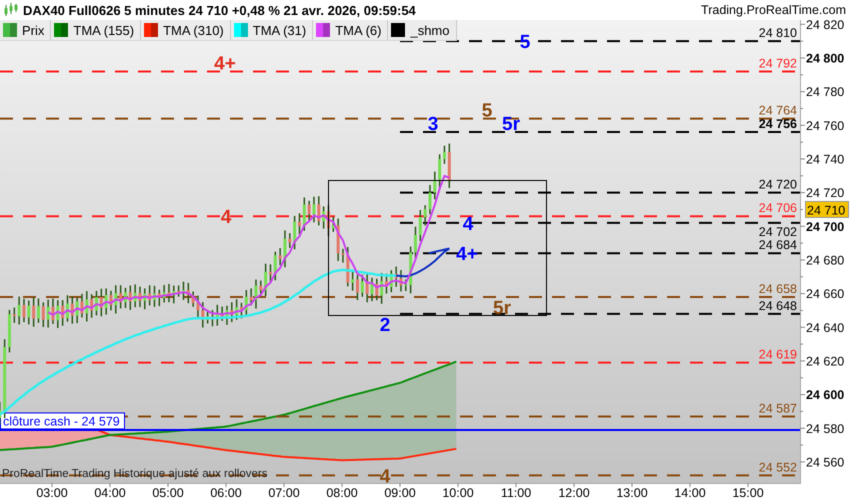 The width and height of the screenshot is (850, 500). What do you see at coordinates (825, 294) in the screenshot?
I see `axis-tick-label: 24 660` at bounding box center [825, 294].